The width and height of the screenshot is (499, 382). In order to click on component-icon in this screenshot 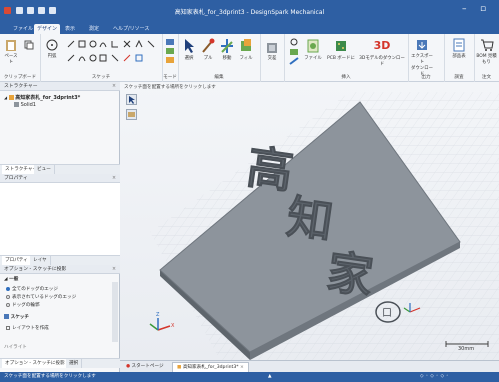, I will do `click(11, 97)`.